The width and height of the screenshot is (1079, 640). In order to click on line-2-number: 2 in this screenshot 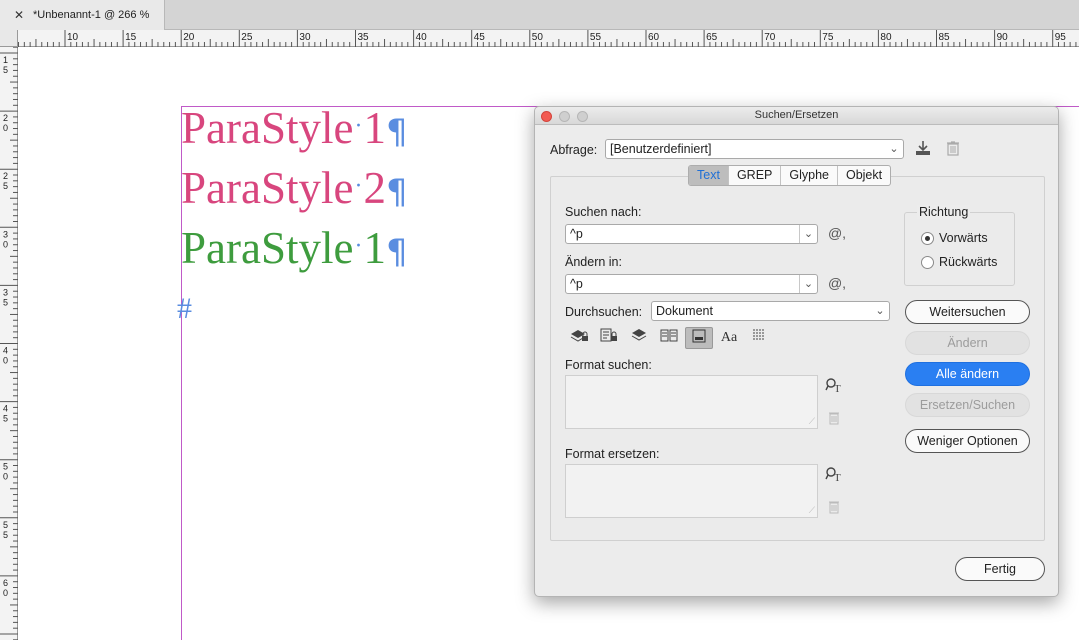, I will do `click(374, 188)`.